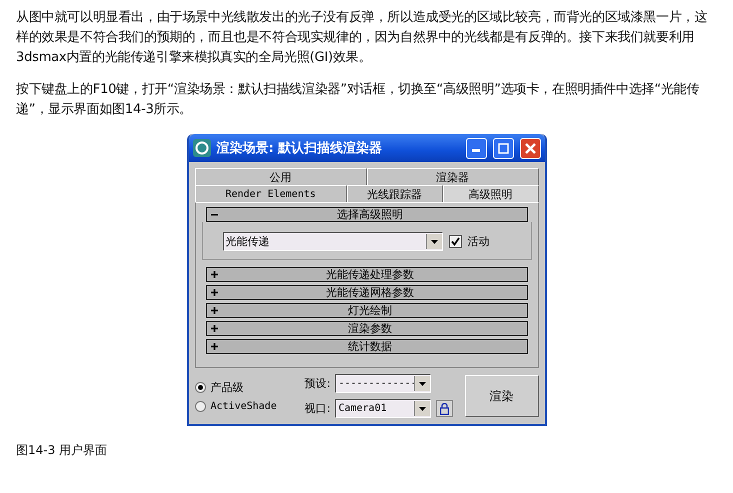  What do you see at coordinates (367, 328) in the screenshot?
I see `rollout-header: 渲染参数` at bounding box center [367, 328].